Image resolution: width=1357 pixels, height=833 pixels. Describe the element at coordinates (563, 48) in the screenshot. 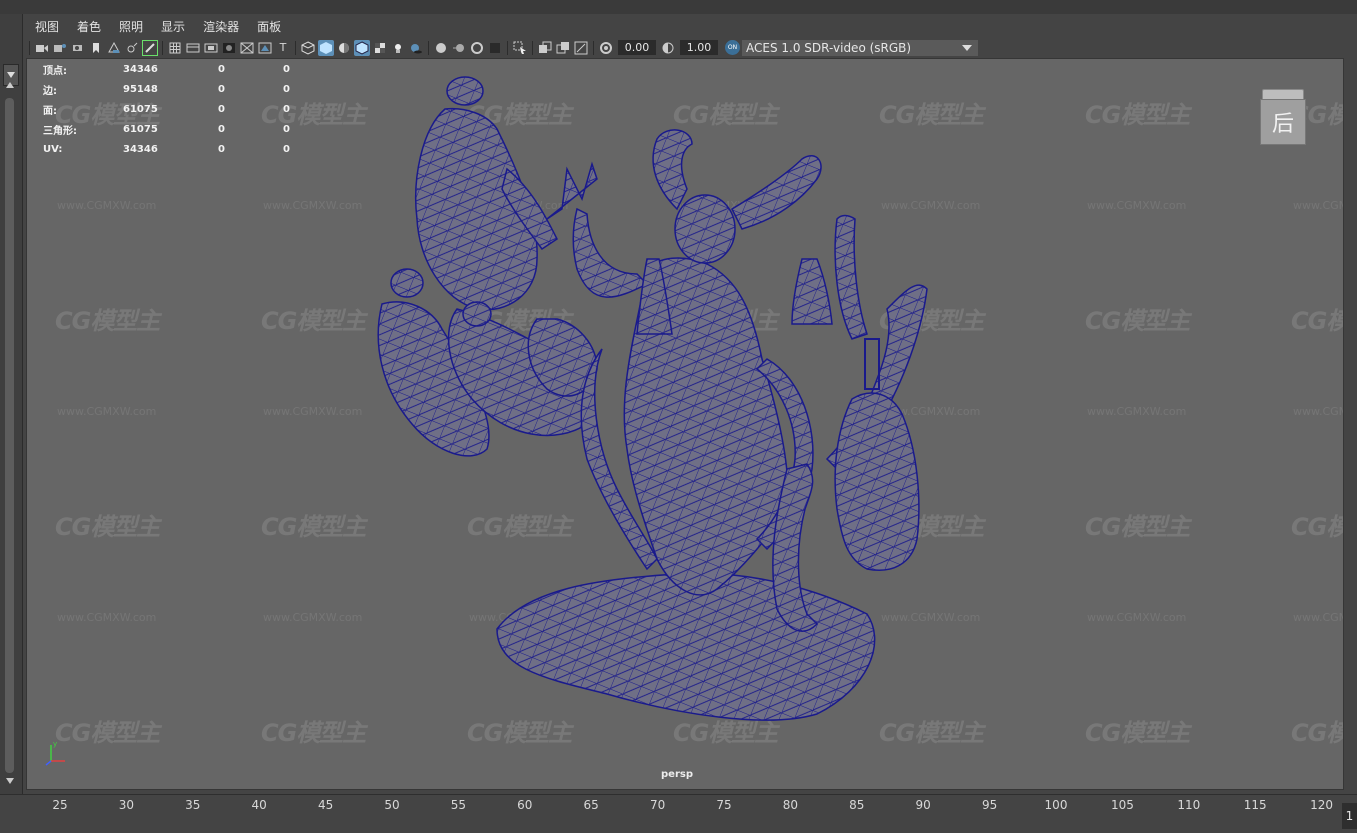

I see `xray-active-components-icon` at that location.